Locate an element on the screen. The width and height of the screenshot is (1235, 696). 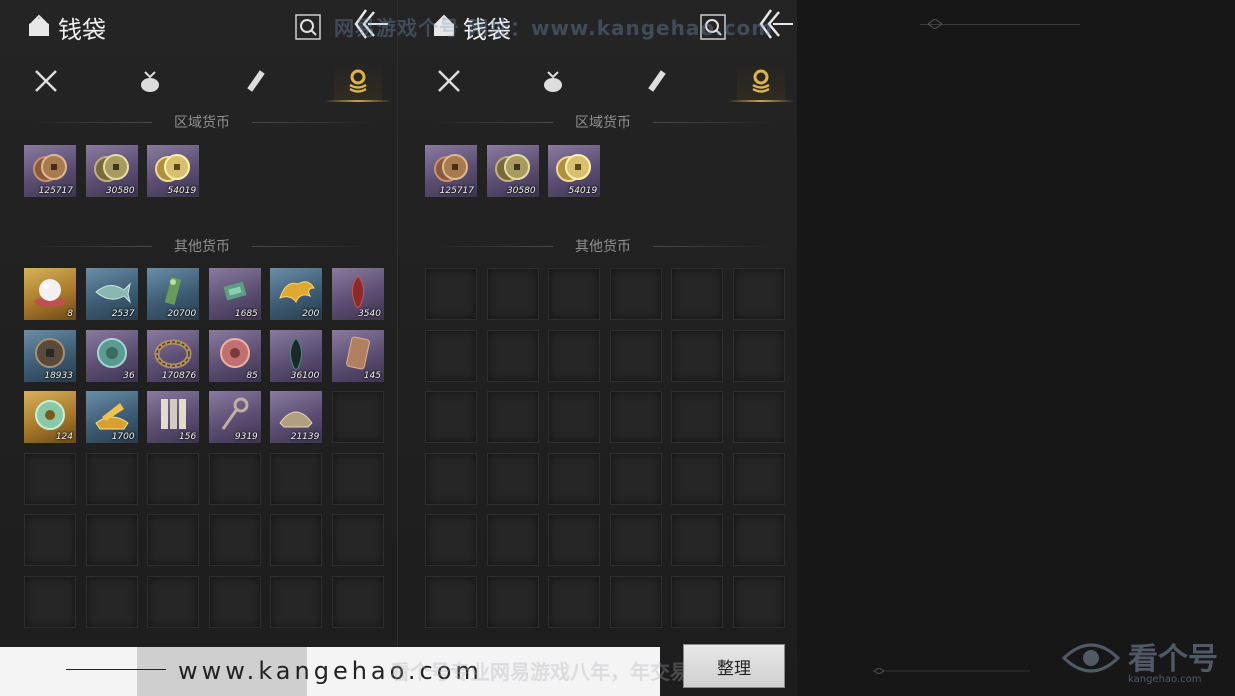
currency-item: 21139 is located at coordinates (296, 417).